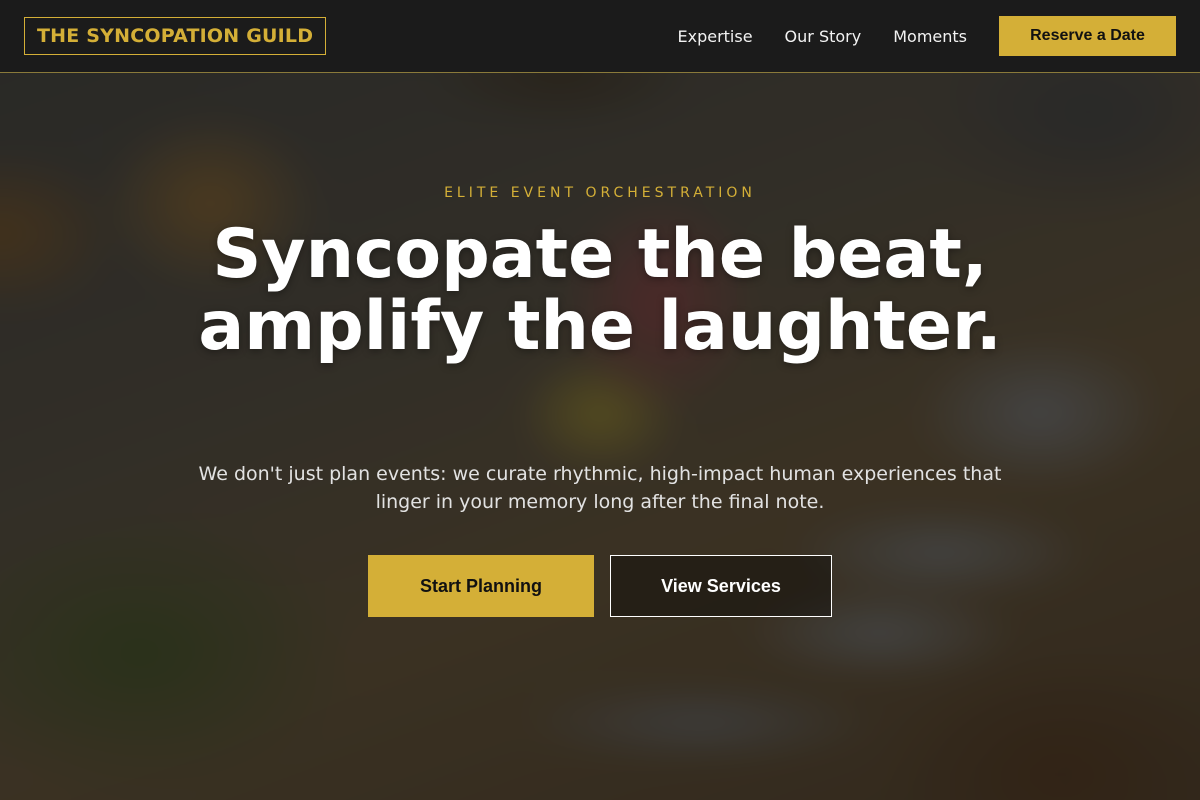 This screenshot has width=1200, height=800. I want to click on main-nav: Expertise Our Story Moments, so click(822, 36).